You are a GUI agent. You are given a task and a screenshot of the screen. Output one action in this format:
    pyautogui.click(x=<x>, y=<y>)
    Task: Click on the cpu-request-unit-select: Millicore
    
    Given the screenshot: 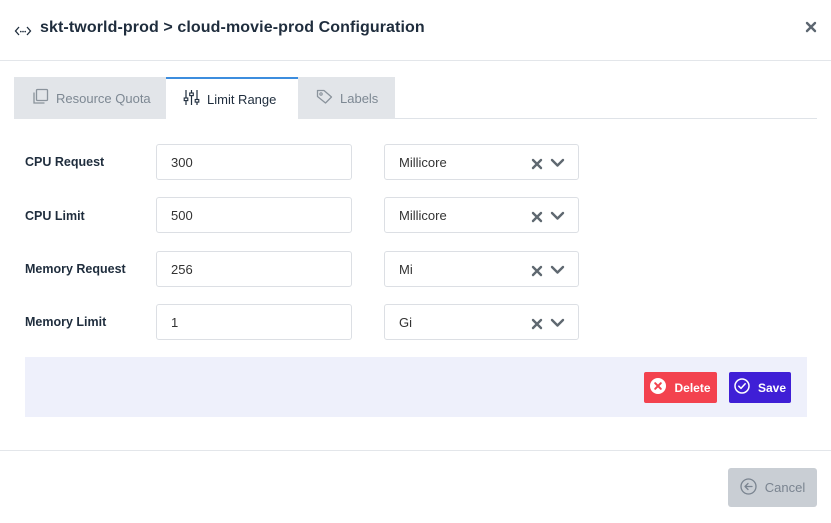 What is the action you would take?
    pyautogui.click(x=481, y=162)
    